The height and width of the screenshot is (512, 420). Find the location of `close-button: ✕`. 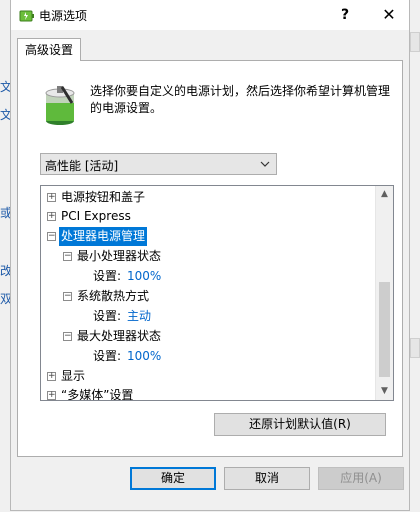

close-button: ✕ is located at coordinates (389, 15).